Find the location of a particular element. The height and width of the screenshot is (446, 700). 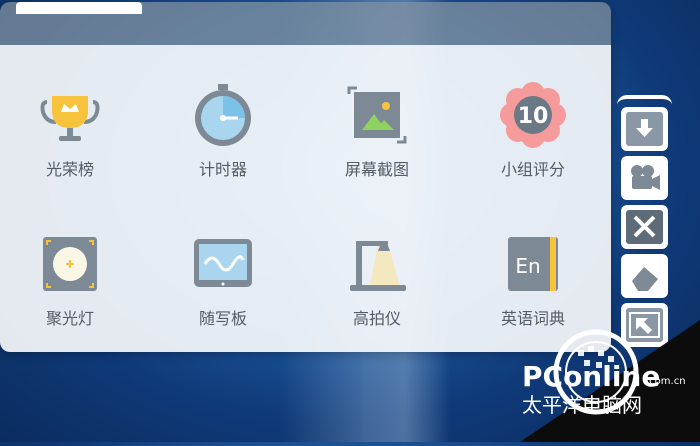

tool-label: 小组评分 is located at coordinates (532, 169).